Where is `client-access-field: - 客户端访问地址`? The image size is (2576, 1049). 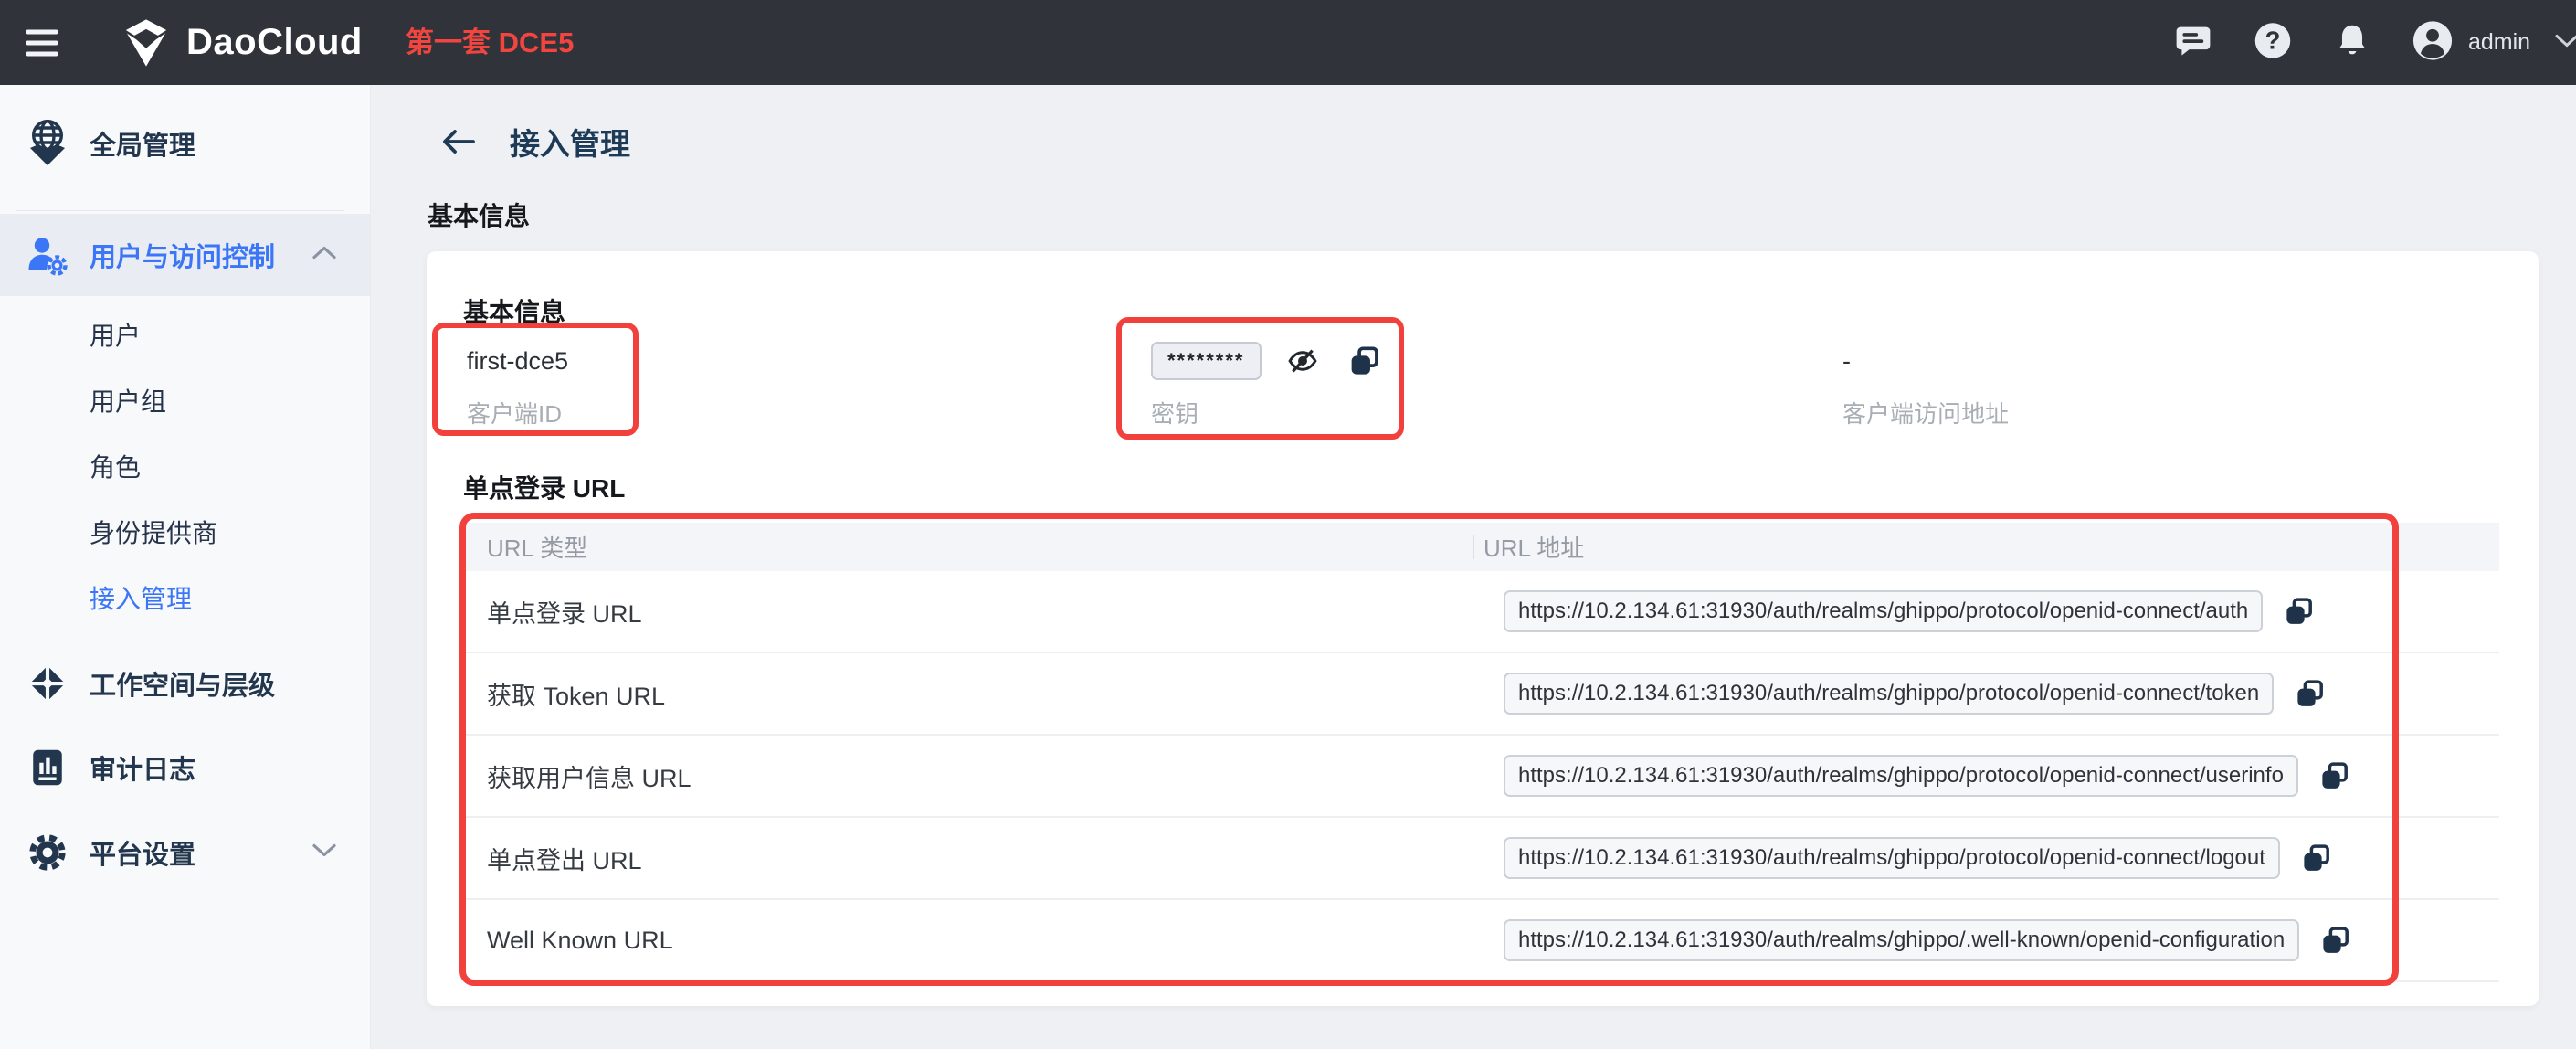 client-access-field: - 客户端访问地址 is located at coordinates (1926, 384).